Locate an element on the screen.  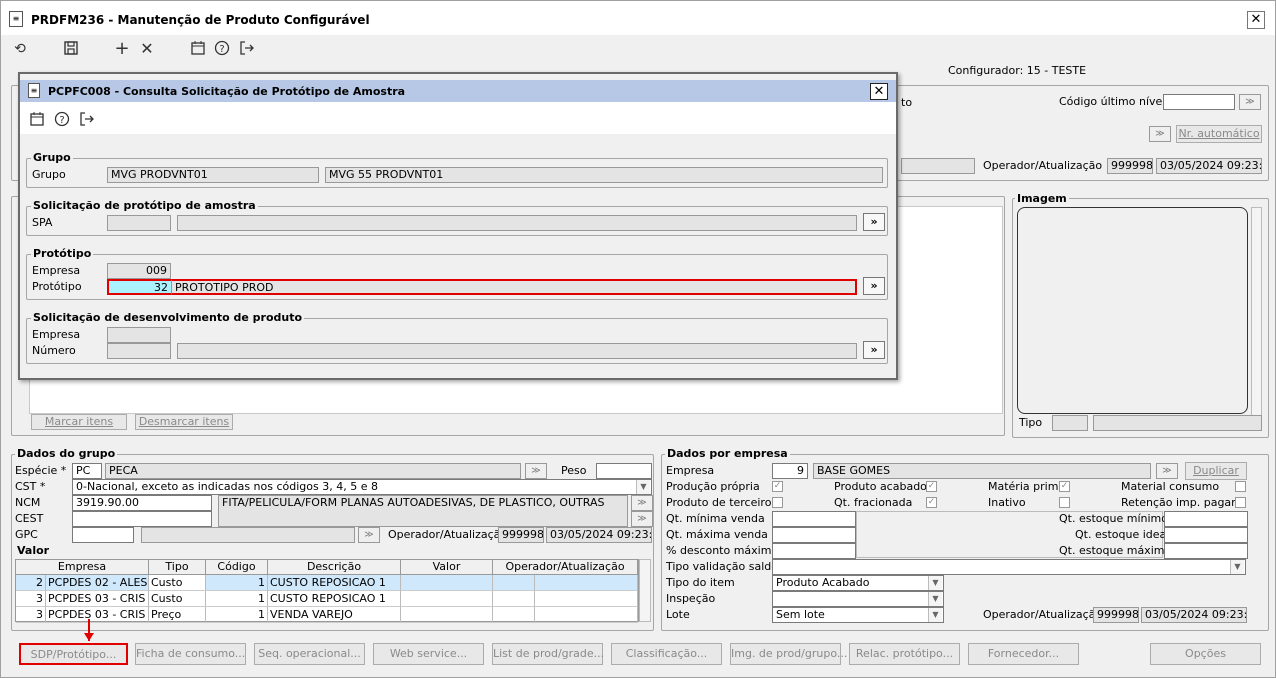
cest-input is located at coordinates (142, 519).